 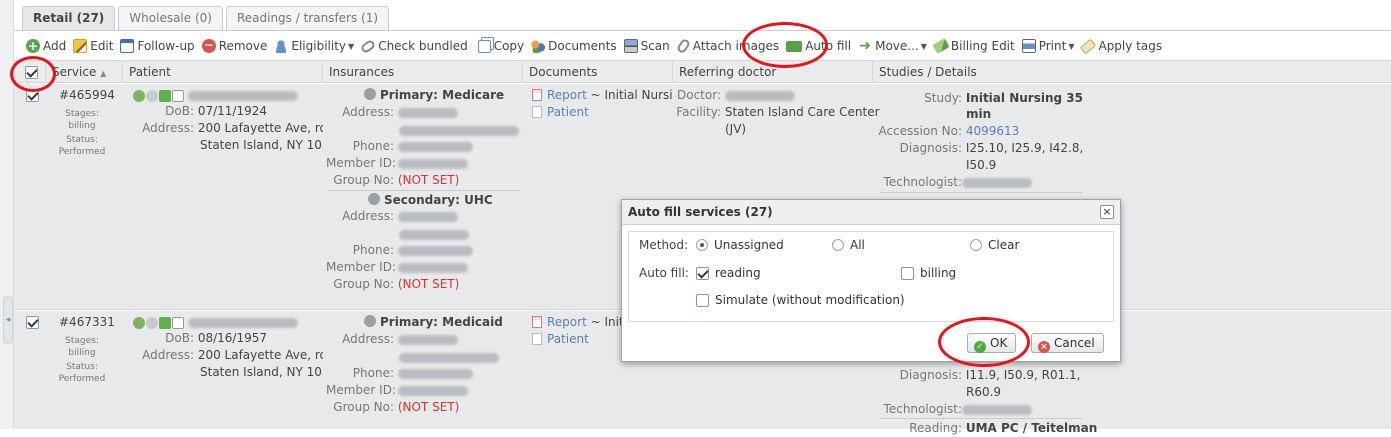 I want to click on secondary-phone: Phone:, so click(x=399, y=250).